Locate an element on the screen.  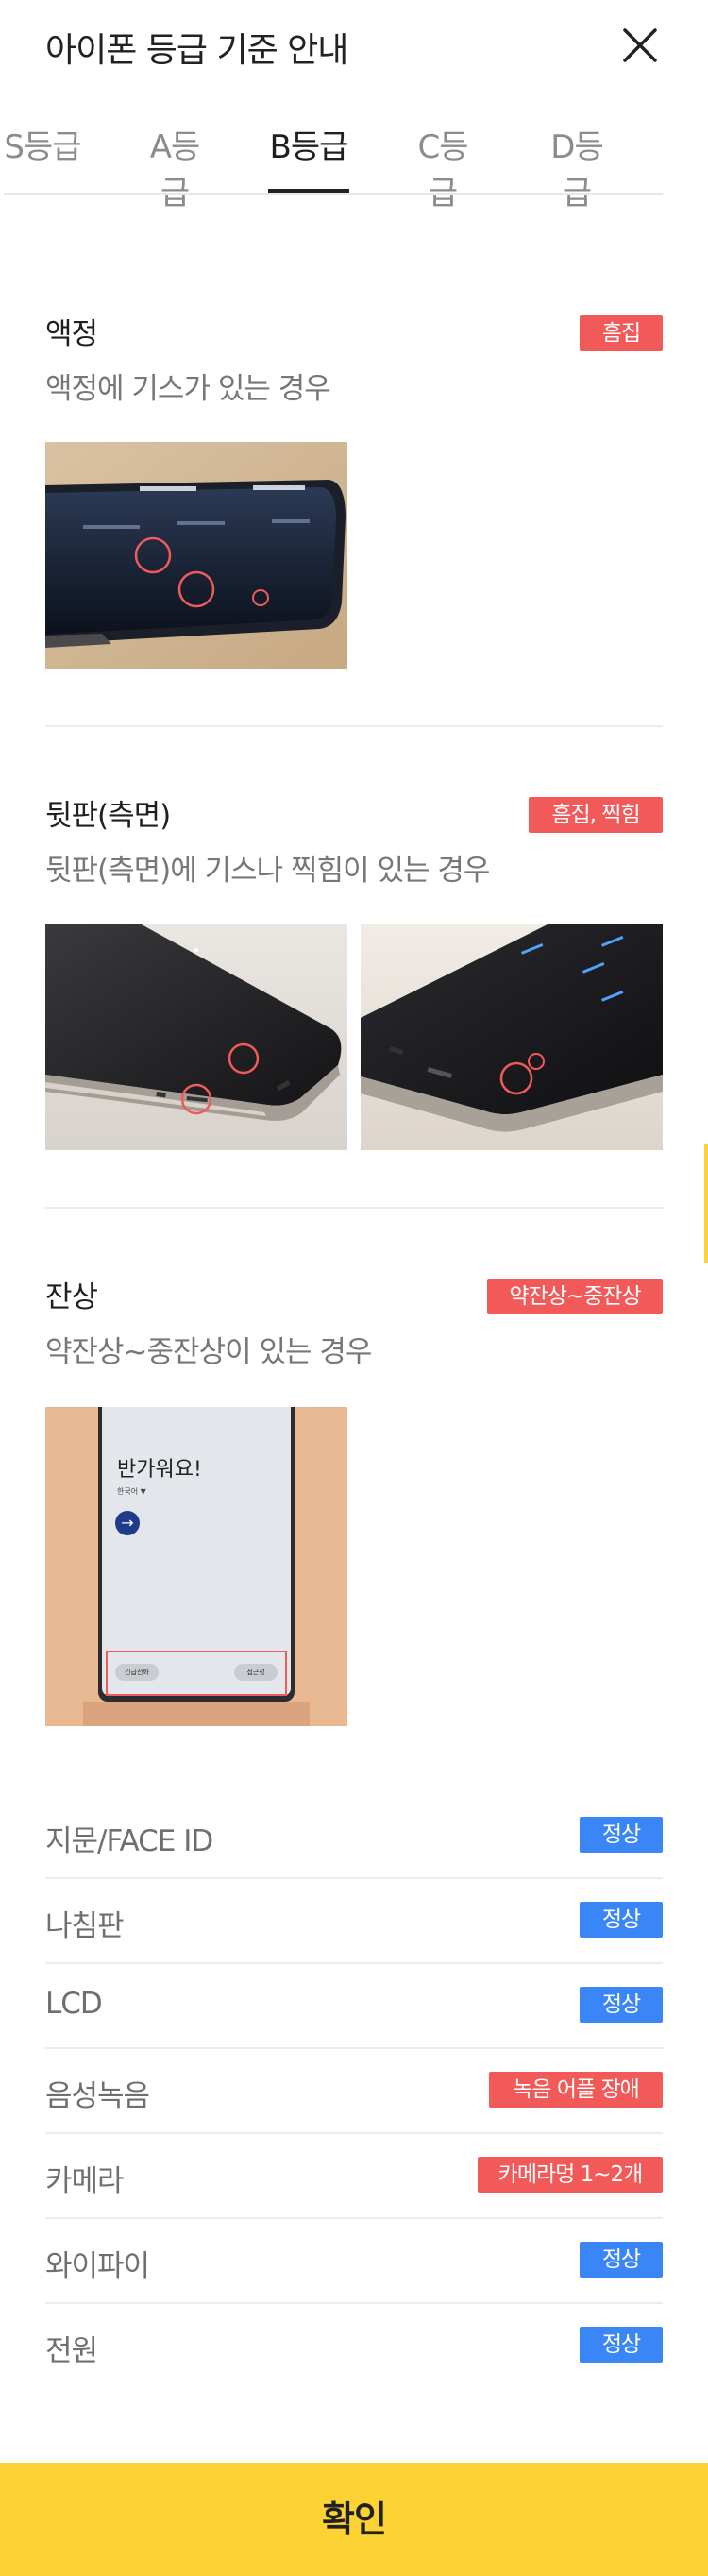
tabs-divider is located at coordinates (333, 194).